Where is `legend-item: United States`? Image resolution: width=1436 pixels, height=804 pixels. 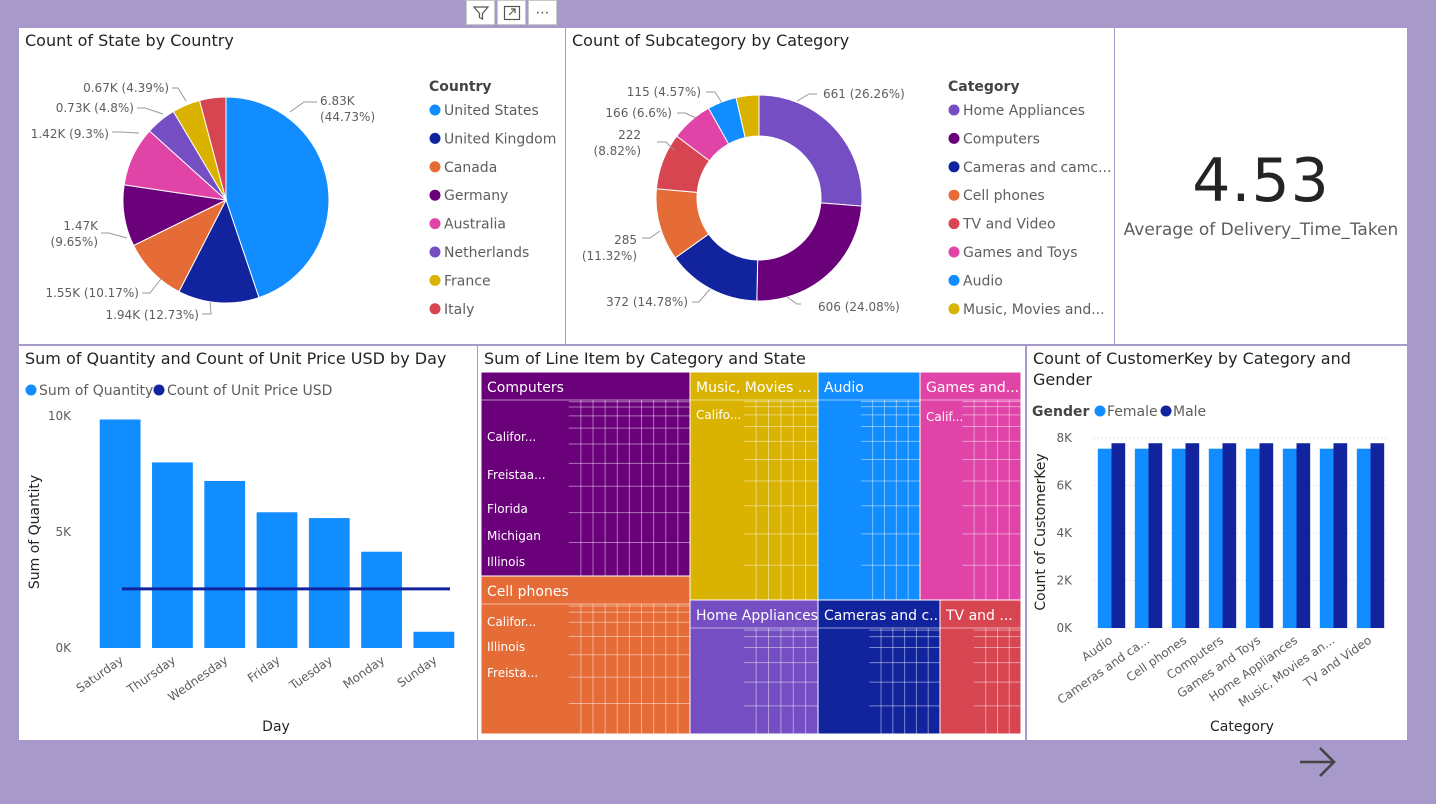
legend-item: United States is located at coordinates (491, 111).